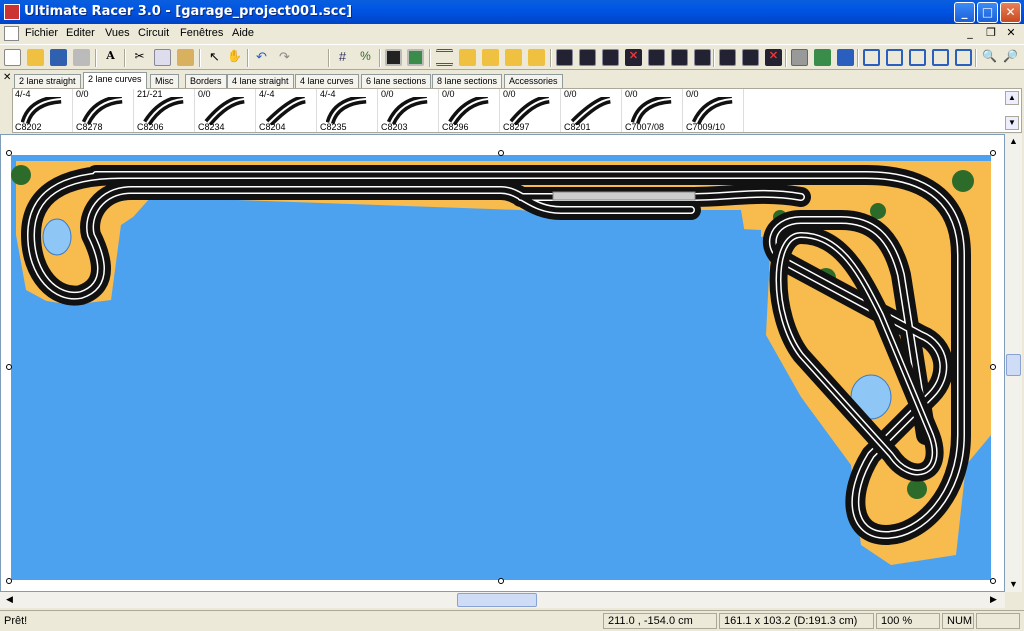 The width and height of the screenshot is (1024, 631). I want to click on tab-8-lane-sections: 8 lane sections, so click(467, 81).